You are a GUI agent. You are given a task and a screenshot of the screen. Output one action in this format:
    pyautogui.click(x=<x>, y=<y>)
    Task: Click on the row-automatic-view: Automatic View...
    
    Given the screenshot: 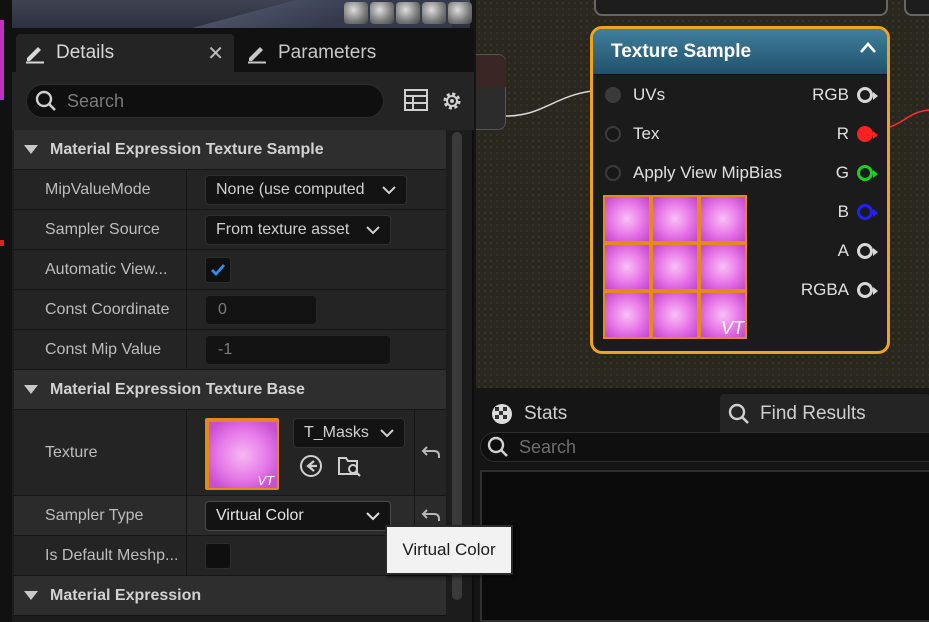 What is the action you would take?
    pyautogui.click(x=230, y=270)
    